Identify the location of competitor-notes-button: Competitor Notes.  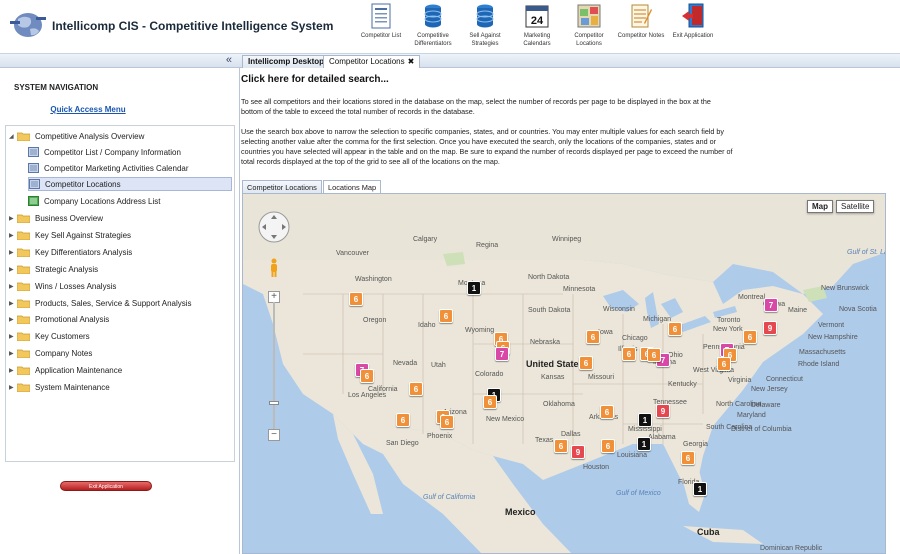
(641, 27).